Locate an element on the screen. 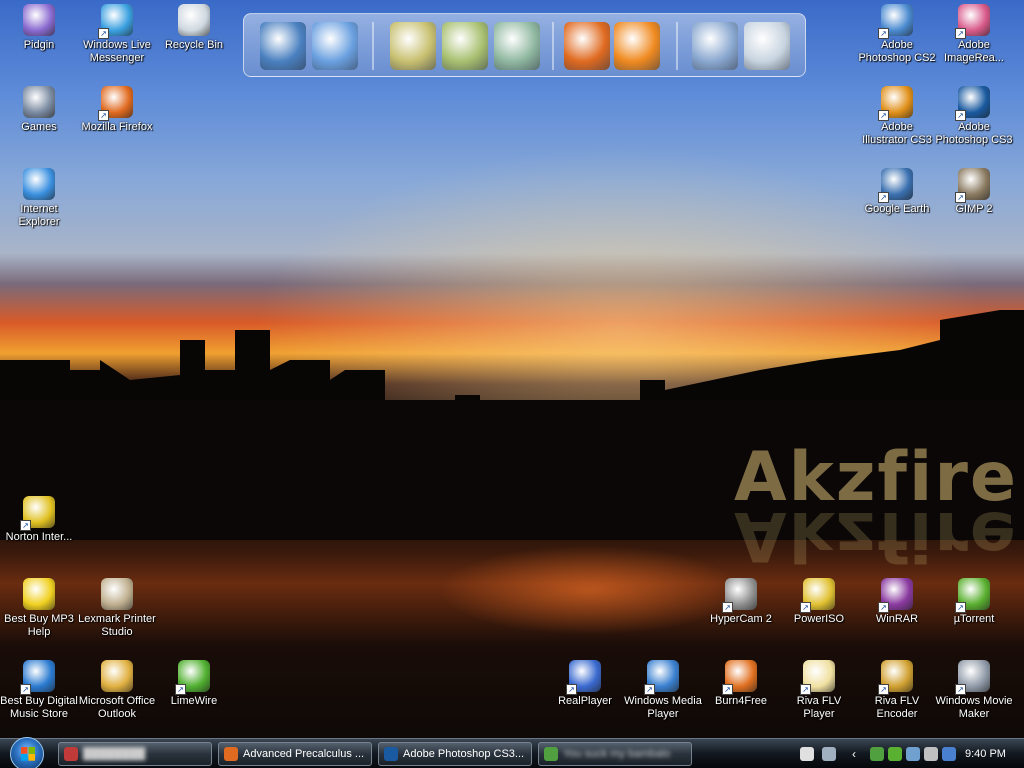 The image size is (1024, 768). control-panel-icon is located at coordinates (335, 46).